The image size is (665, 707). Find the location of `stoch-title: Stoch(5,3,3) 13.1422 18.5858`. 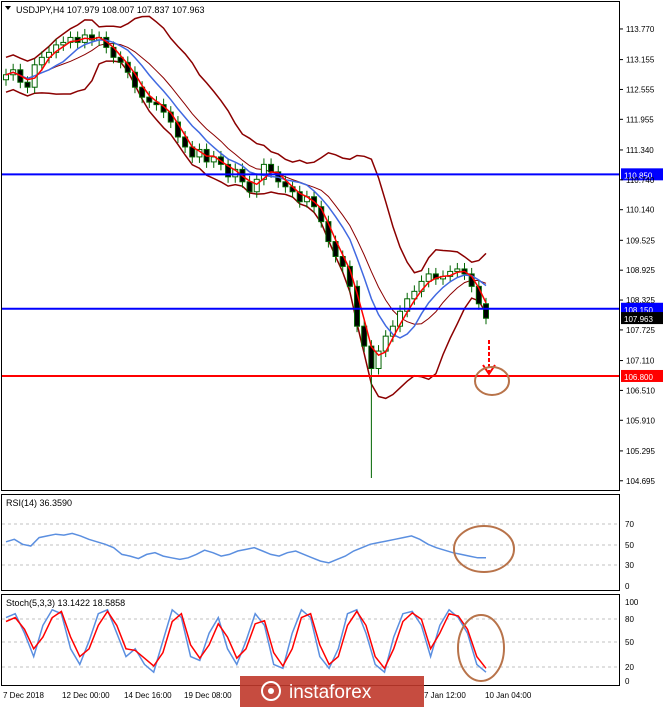

stoch-title: Stoch(5,3,3) 13.1422 18.5858 is located at coordinates (65, 603).